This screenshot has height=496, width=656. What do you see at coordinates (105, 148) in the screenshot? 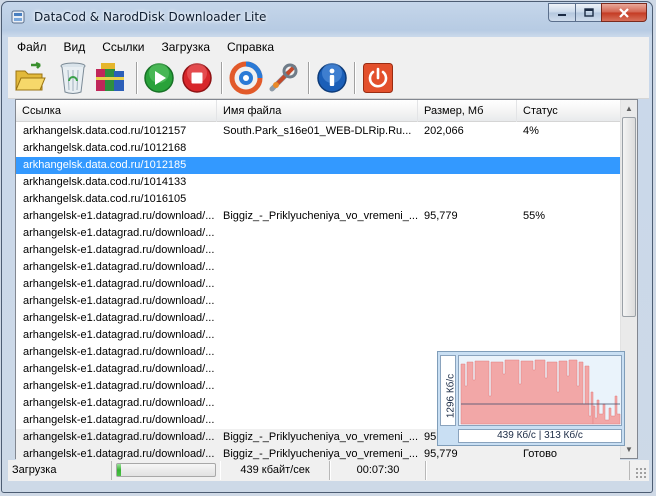
I see `cell-link: arkhangelsk.data.cod.ru/1012168` at bounding box center [105, 148].